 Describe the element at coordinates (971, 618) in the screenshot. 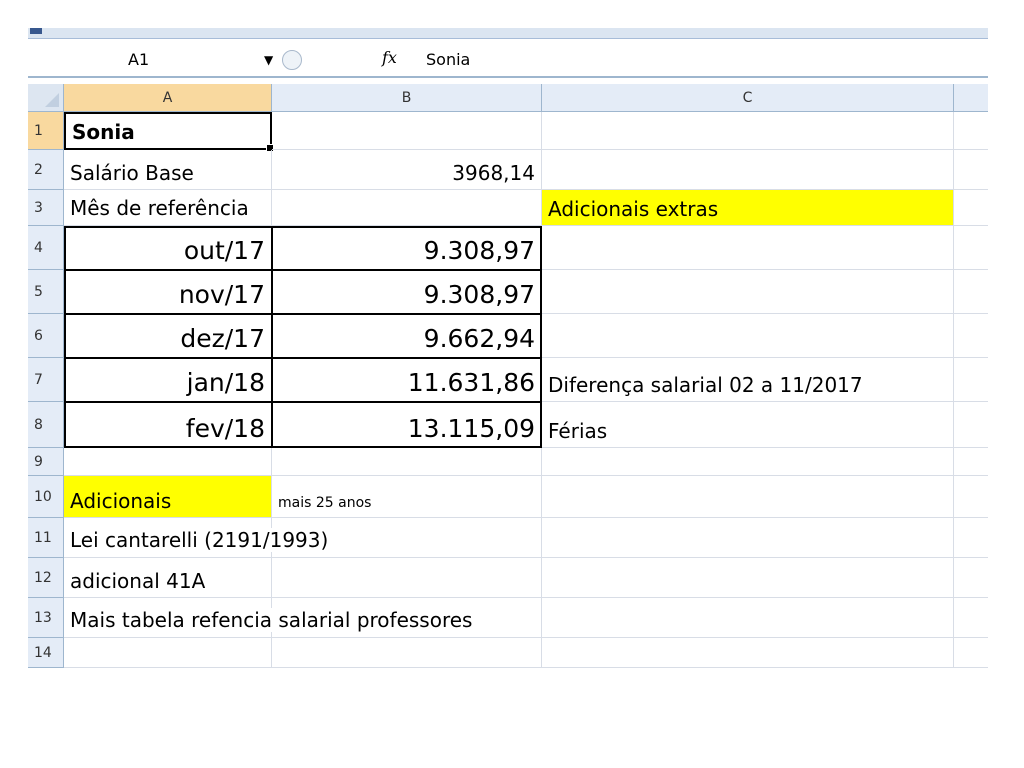

I see `cell-d13` at that location.